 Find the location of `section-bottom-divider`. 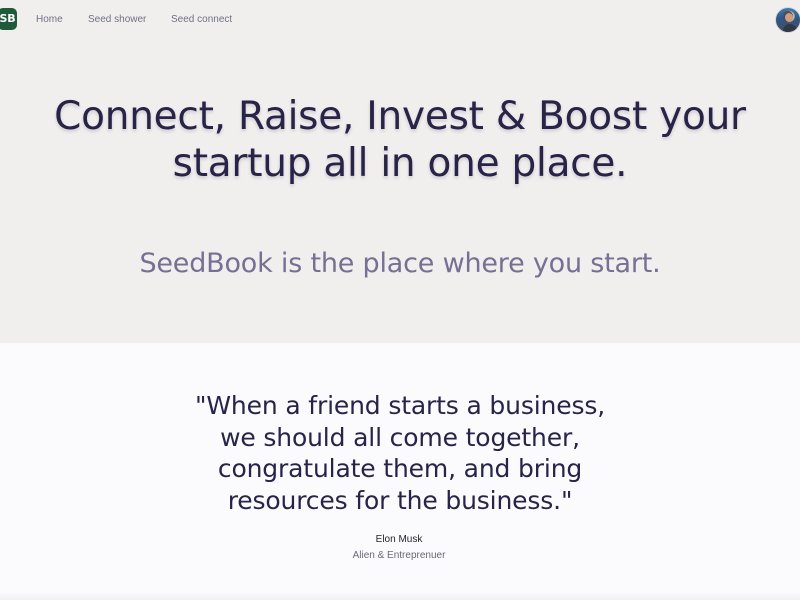

section-bottom-divider is located at coordinates (400, 596).